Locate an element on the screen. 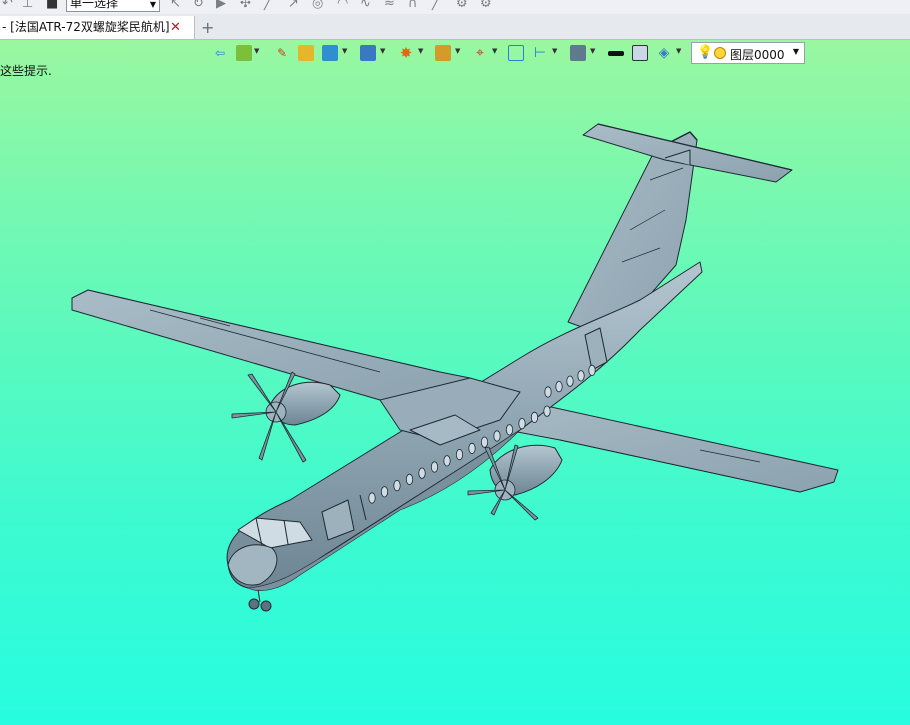  play-icon: ▶ is located at coordinates (221, 5).